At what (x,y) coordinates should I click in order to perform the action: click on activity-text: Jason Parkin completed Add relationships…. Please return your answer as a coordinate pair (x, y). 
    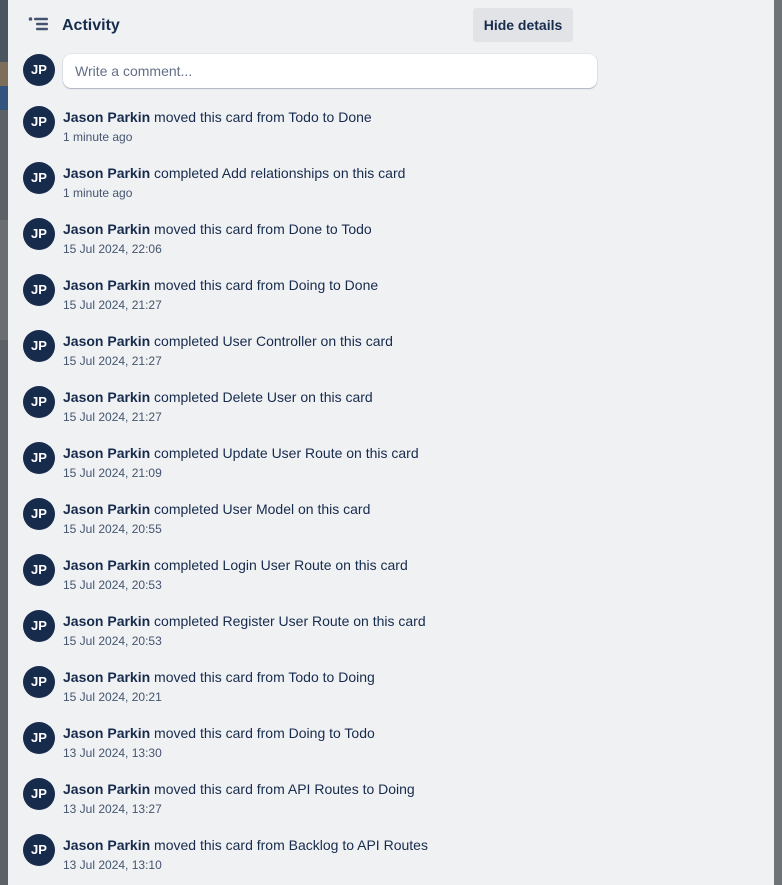
    Looking at the image, I should click on (234, 173).